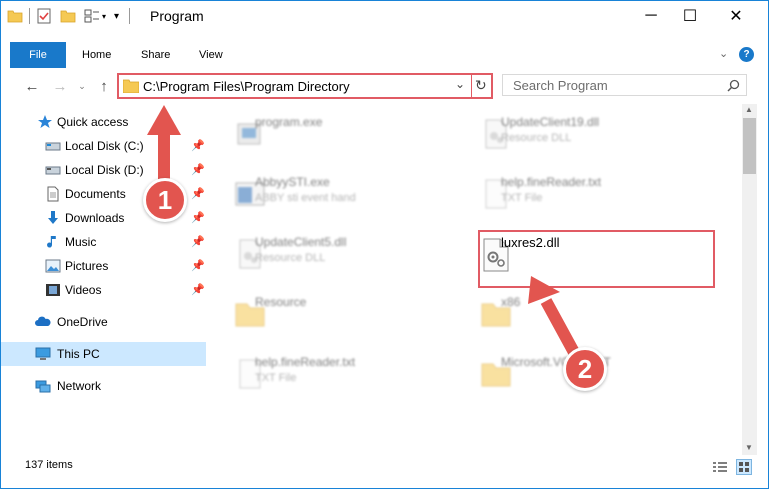 The width and height of the screenshot is (769, 489). Describe the element at coordinates (246, 86) in the screenshot. I see `address-path: C:\Program Files\Program Directory` at that location.